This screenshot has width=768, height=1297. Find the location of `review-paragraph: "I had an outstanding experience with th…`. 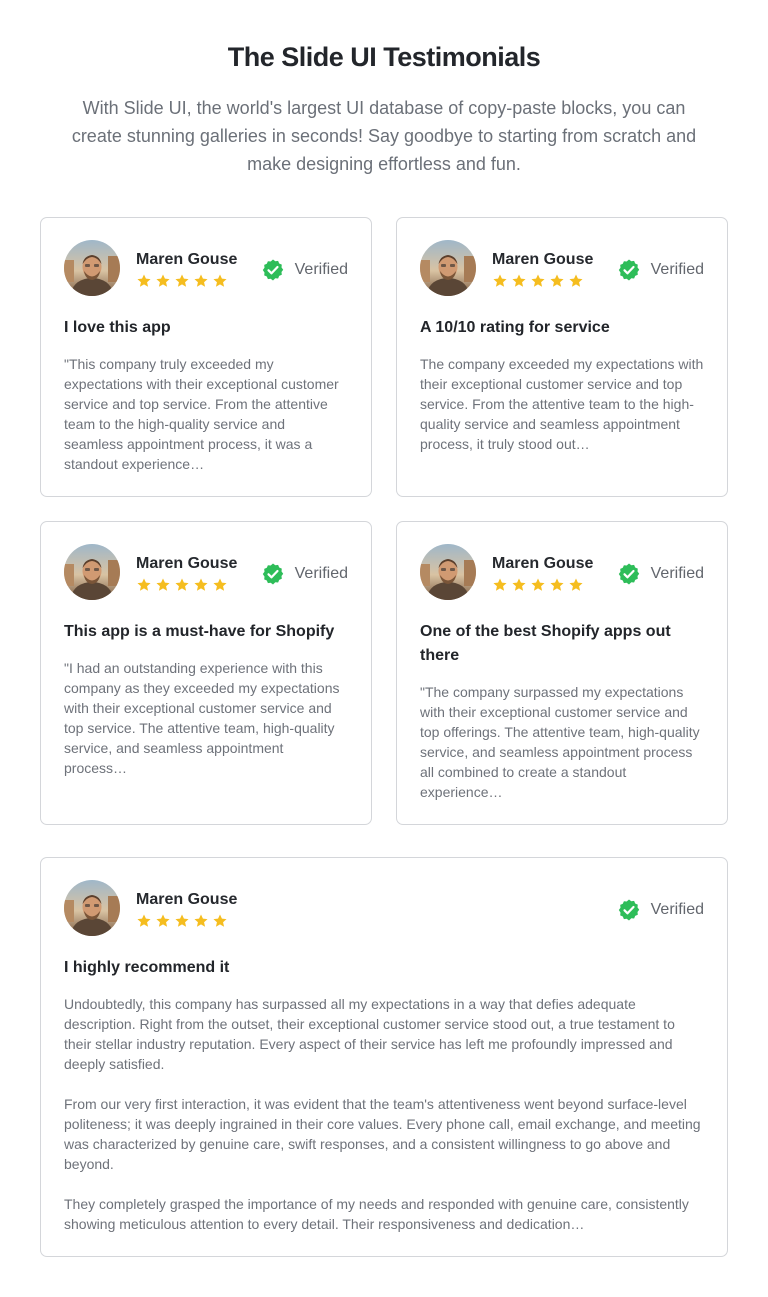

review-paragraph: "I had an outstanding experience with th… is located at coordinates (202, 718).